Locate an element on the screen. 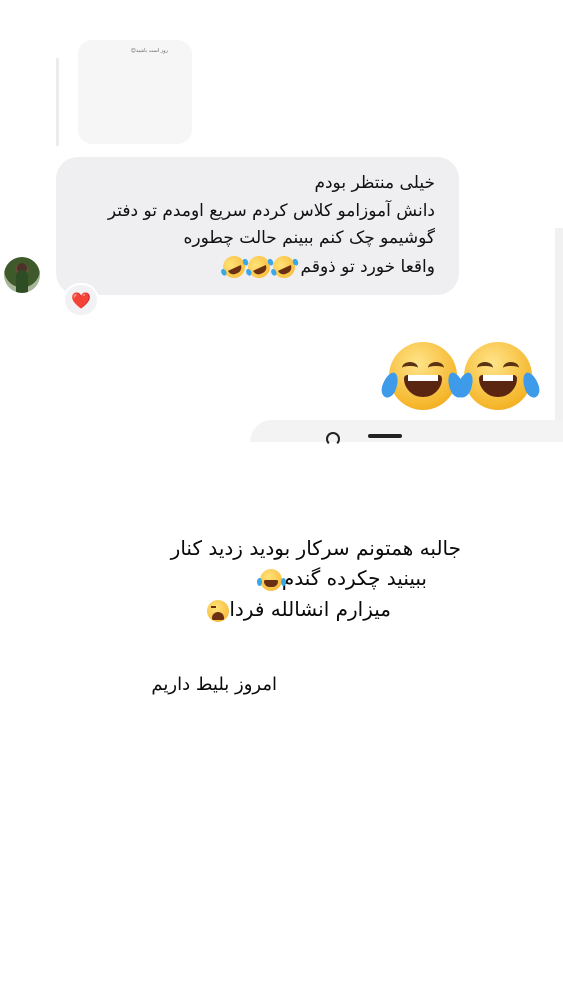 This screenshot has width=563, height=1000. cutoff-glyph-bar is located at coordinates (385, 436).